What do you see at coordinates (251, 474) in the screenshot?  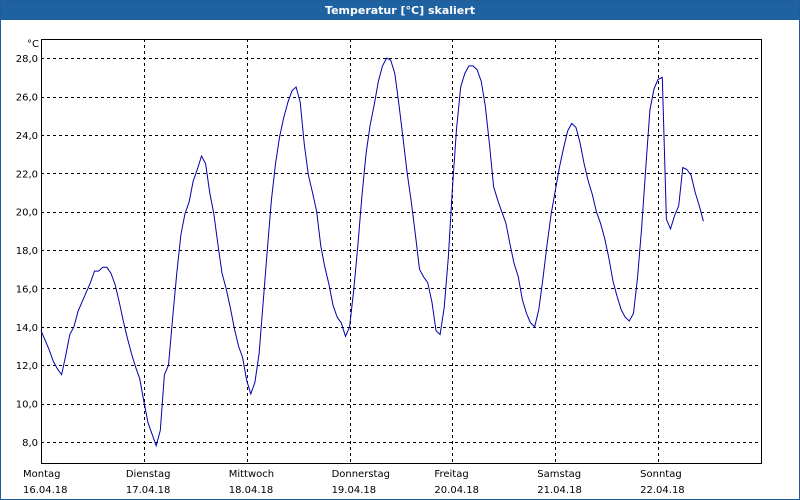 I see `x-tick-day: Mittwoch` at bounding box center [251, 474].